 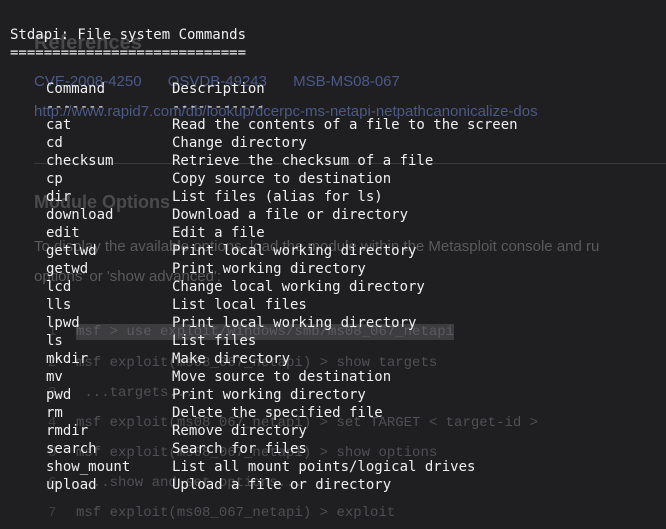 What do you see at coordinates (80, 161) in the screenshot?
I see `command-name: checksum` at bounding box center [80, 161].